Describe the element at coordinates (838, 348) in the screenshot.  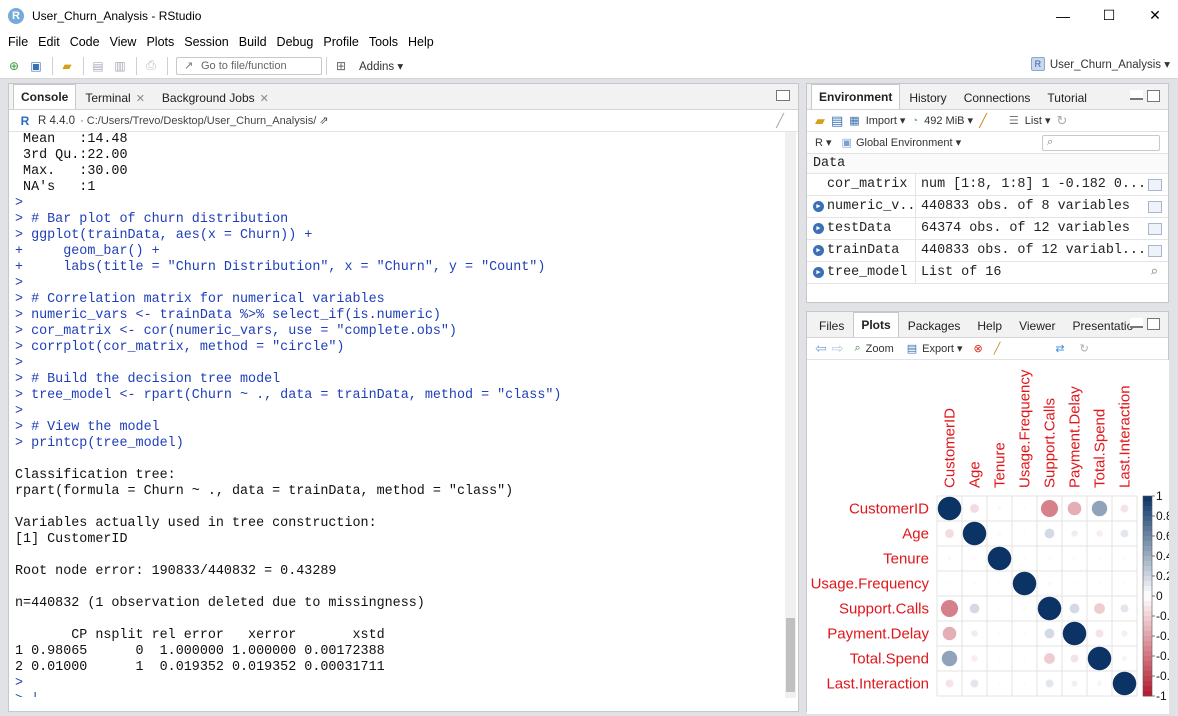
I see `next-plot-icon: ⇨` at that location.